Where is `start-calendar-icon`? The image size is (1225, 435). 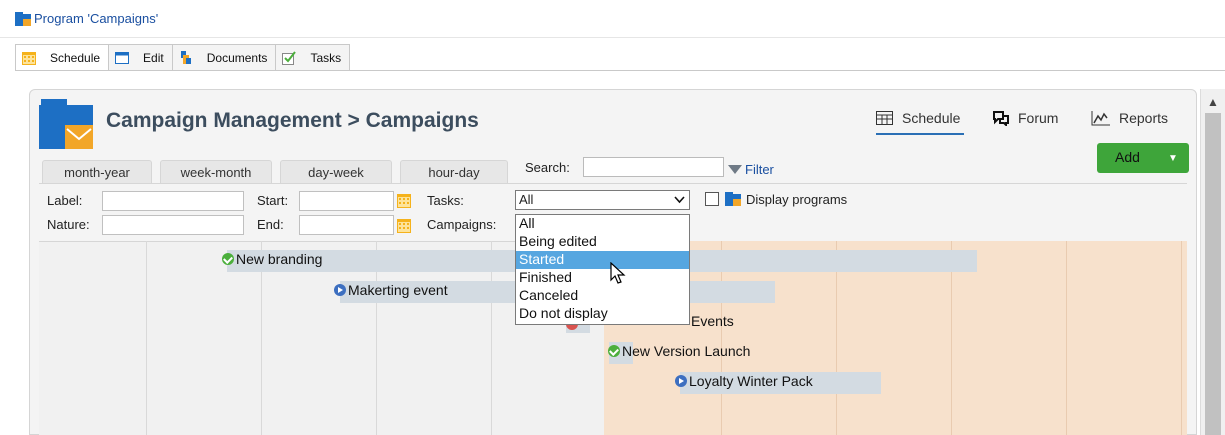 start-calendar-icon is located at coordinates (404, 200).